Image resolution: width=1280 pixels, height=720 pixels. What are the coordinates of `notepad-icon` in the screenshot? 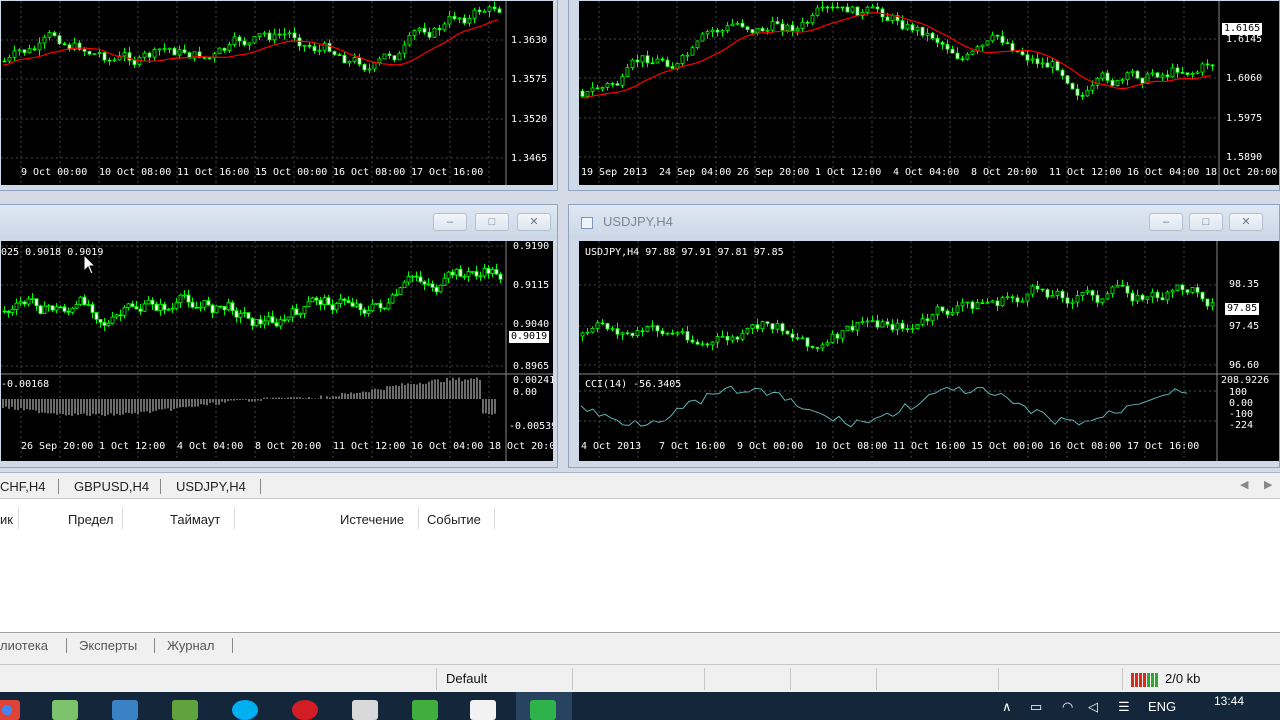 It's located at (65, 710).